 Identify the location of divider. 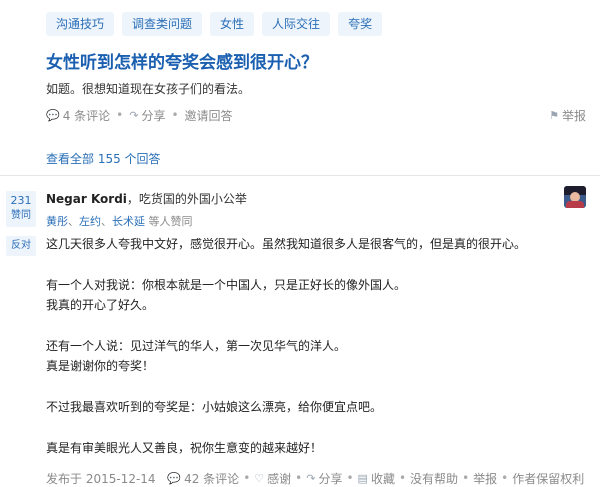
(300, 175).